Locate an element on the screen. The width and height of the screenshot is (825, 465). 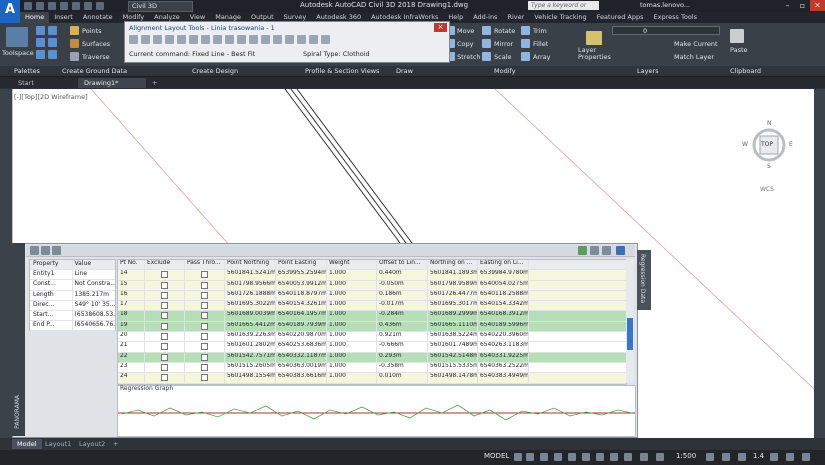
property-row: Length 1385.217m is located at coordinates (72, 295).